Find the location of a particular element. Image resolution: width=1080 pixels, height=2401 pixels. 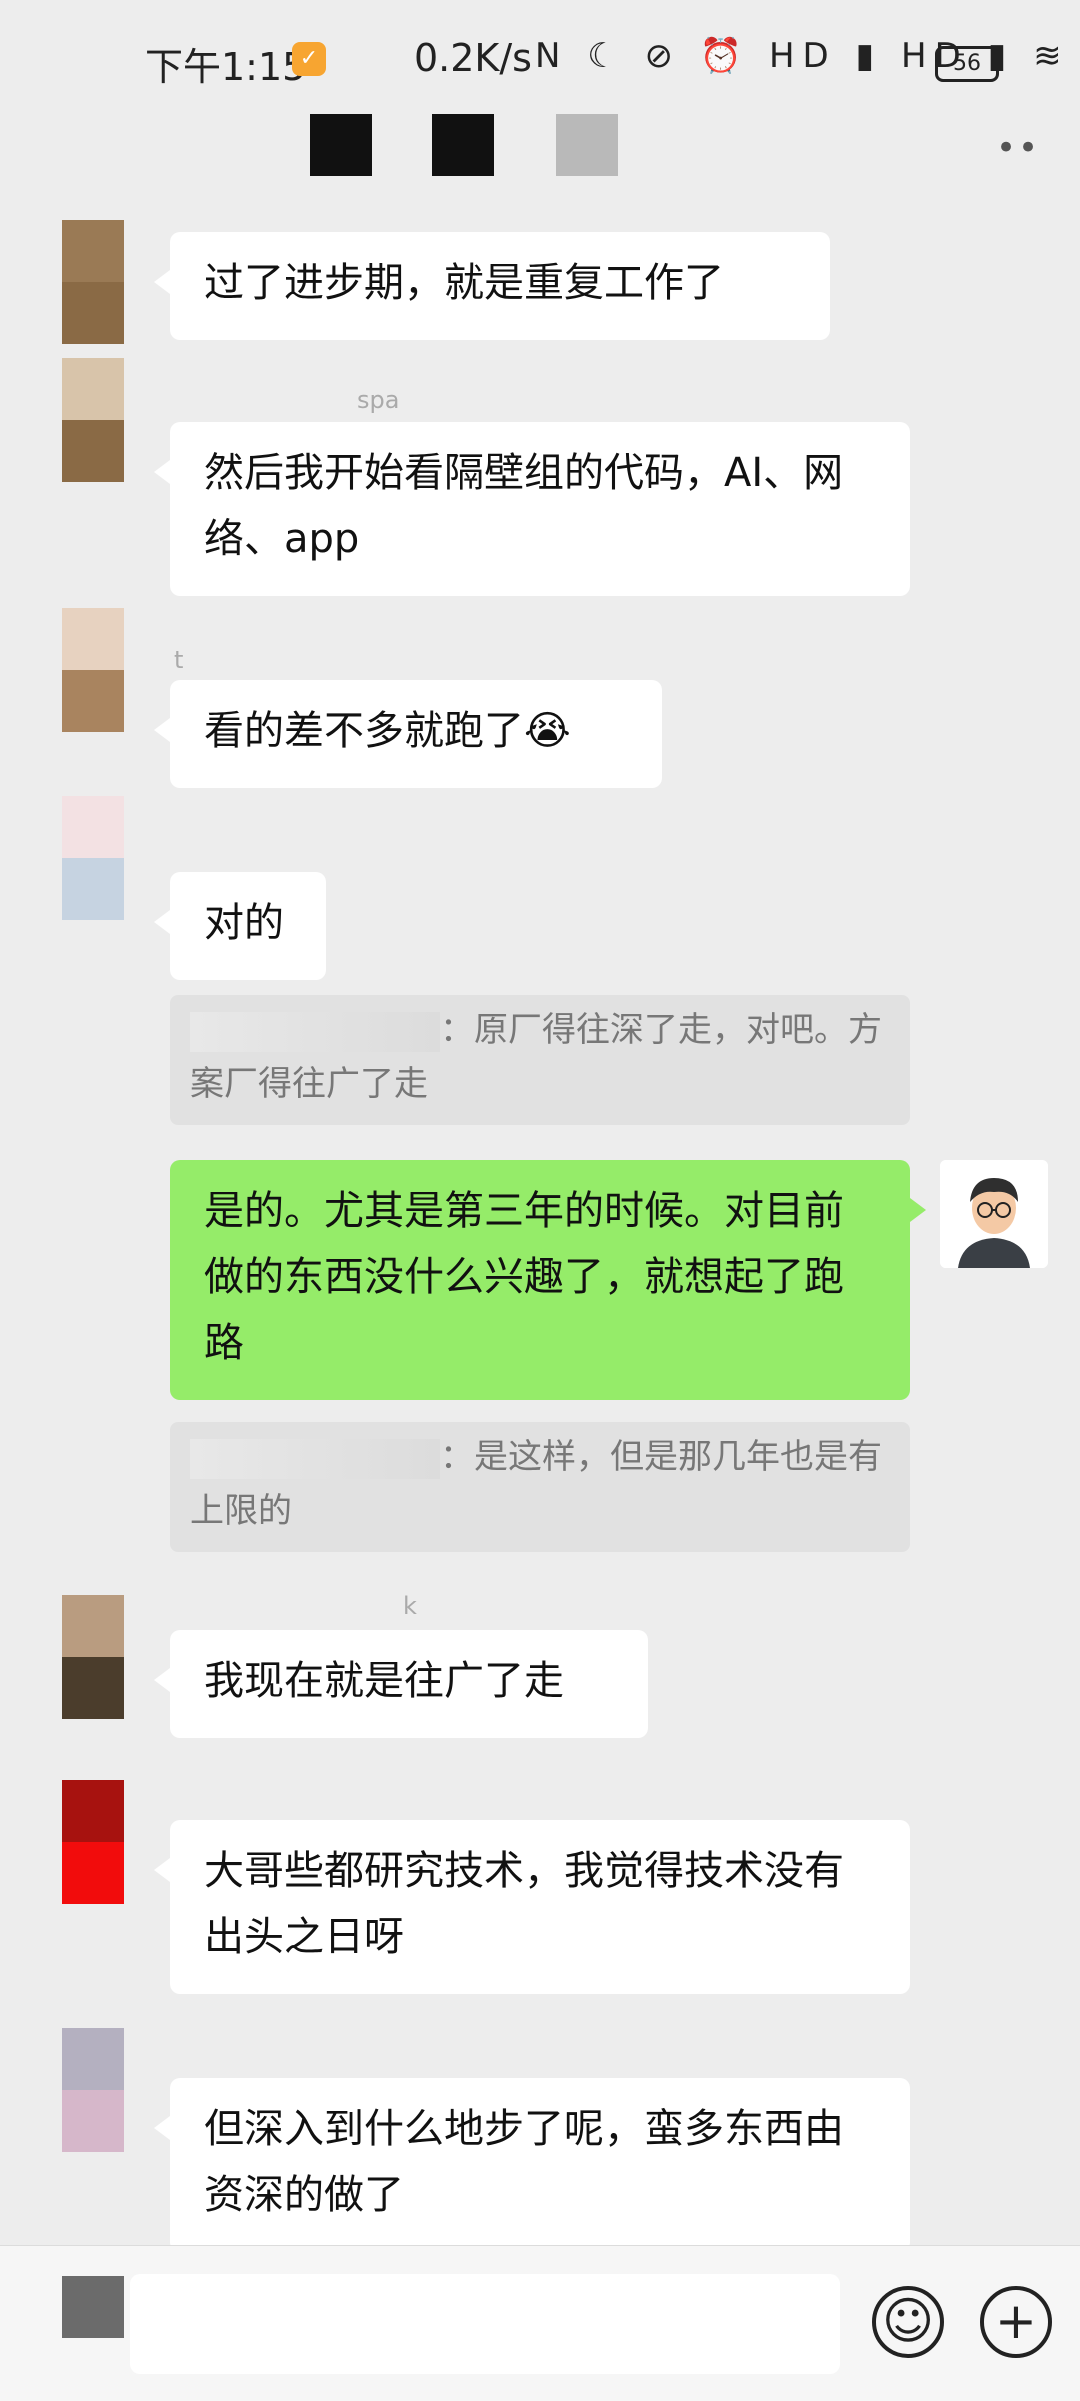

app-badge-icon: ✓ is located at coordinates (309, 59).